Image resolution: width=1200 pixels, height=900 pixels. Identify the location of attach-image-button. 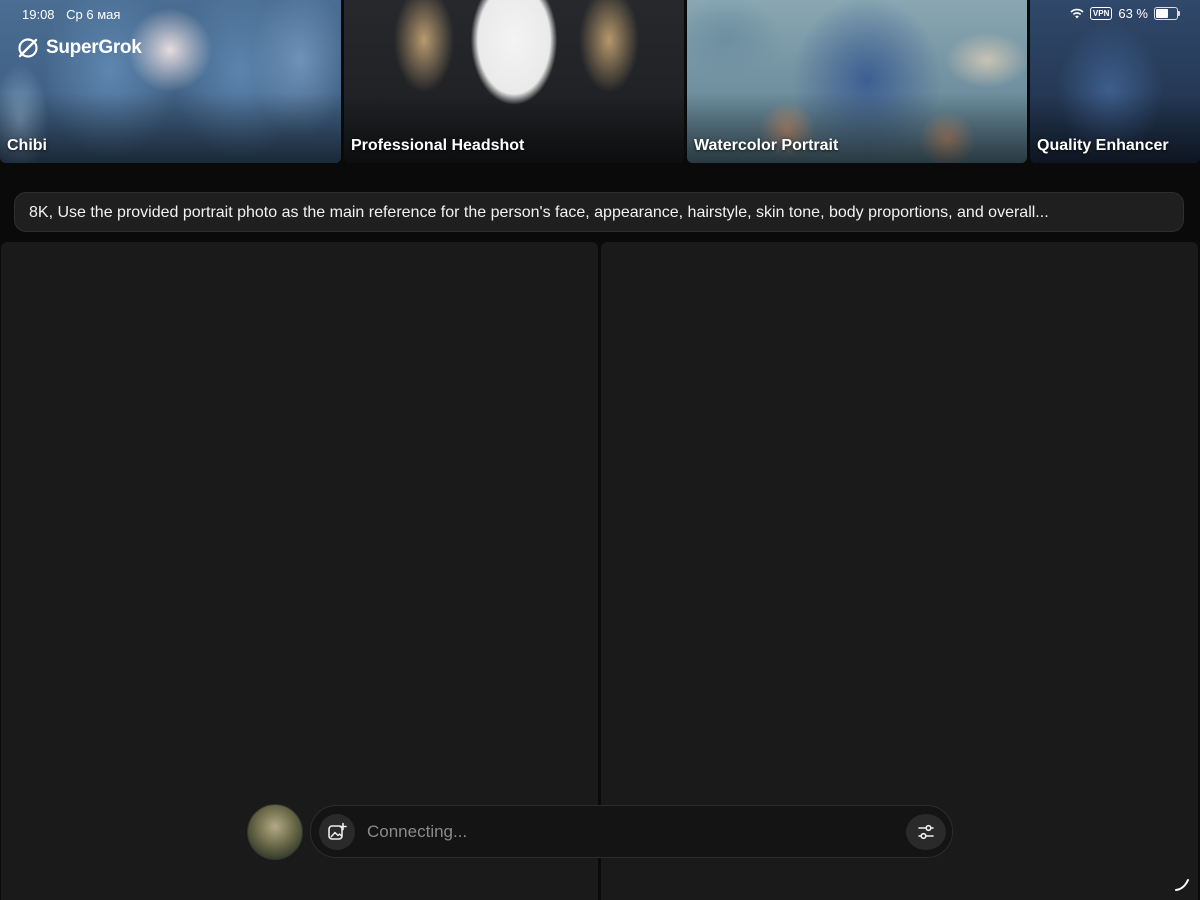
(337, 832).